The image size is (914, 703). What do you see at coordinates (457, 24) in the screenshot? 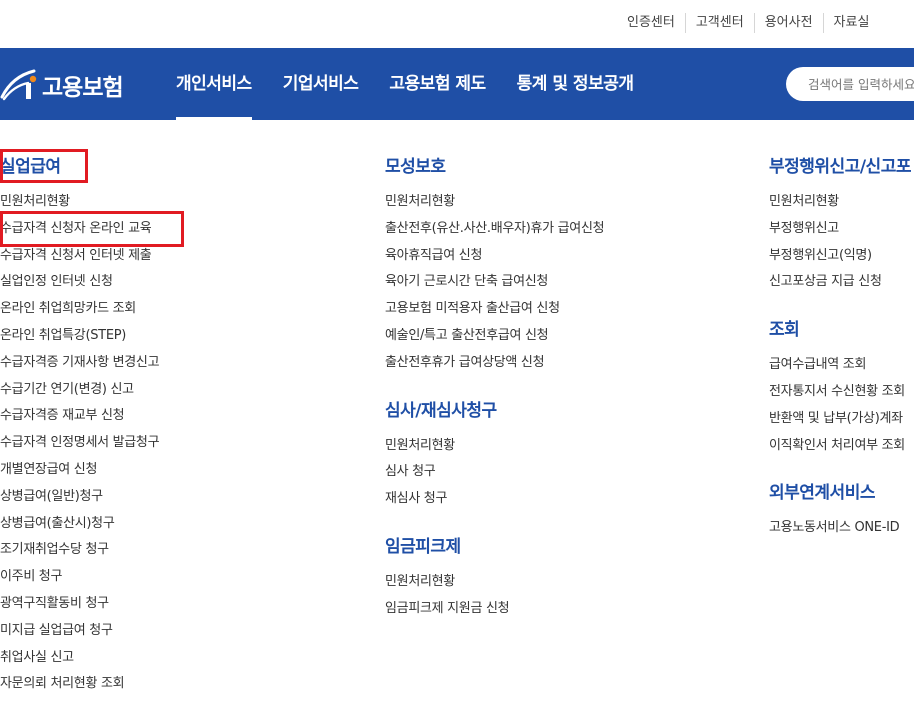
I see `utility-bar: 인증센터 고객센터 용어사전 자료실` at bounding box center [457, 24].